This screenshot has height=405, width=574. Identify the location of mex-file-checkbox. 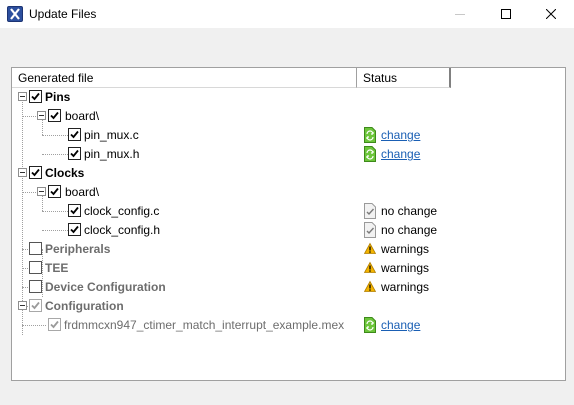
(54, 324).